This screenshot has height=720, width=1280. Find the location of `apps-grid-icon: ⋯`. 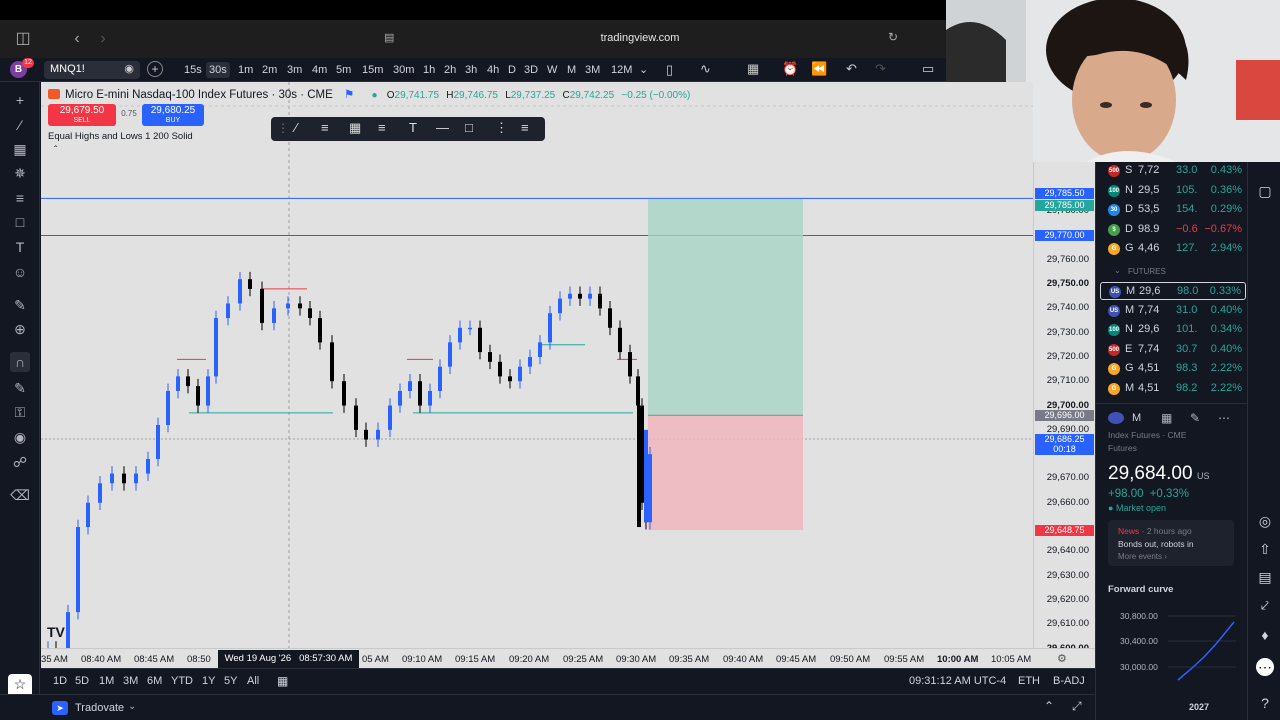

apps-grid-icon: ⋯ is located at coordinates (1265, 667).